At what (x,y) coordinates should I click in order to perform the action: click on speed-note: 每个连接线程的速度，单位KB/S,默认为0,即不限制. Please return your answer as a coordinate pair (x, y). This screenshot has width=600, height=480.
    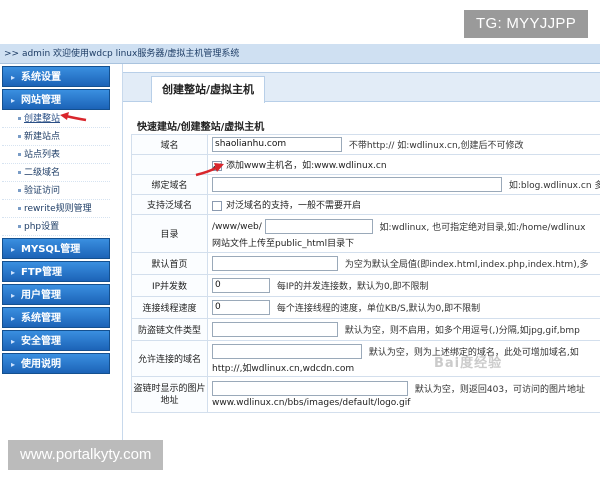
    Looking at the image, I should click on (378, 309).